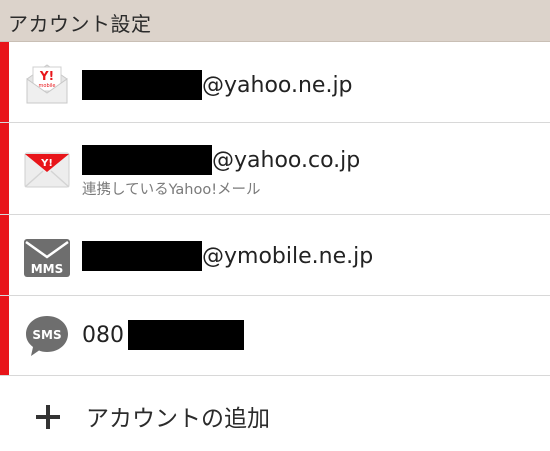  I want to click on svg-text: SMS, so click(46, 335).